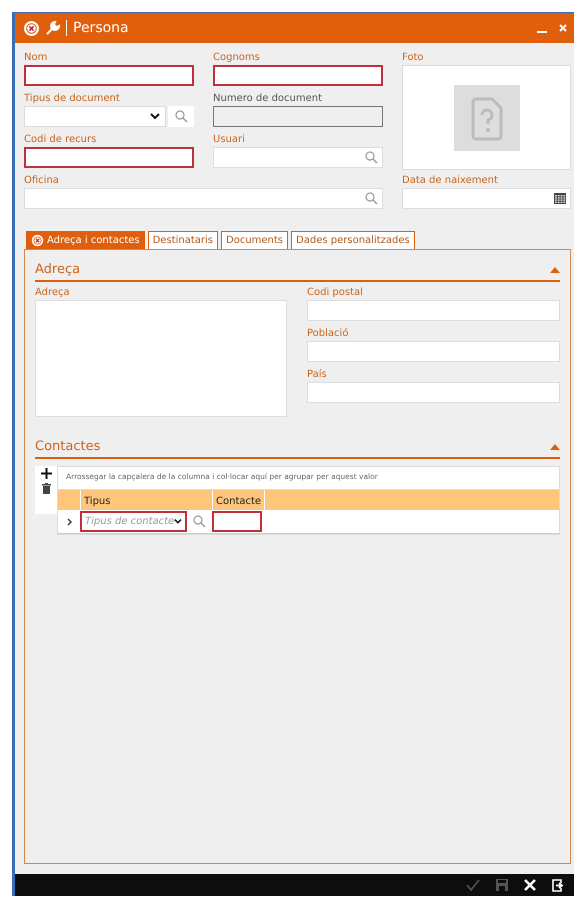 Image resolution: width=574 pixels, height=908 pixels. What do you see at coordinates (328, 333) in the screenshot?
I see `field-label: Població` at bounding box center [328, 333].